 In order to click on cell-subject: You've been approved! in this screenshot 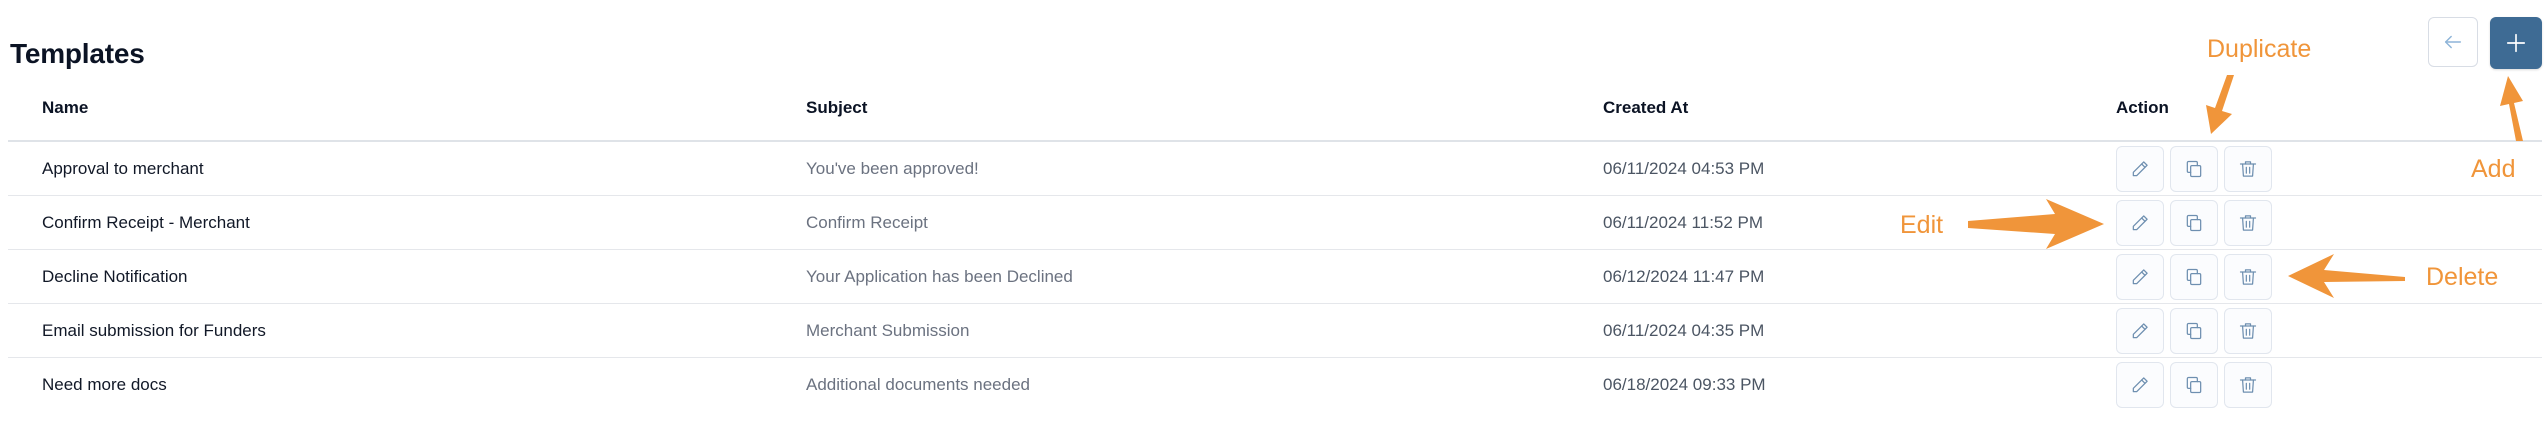, I will do `click(892, 168)`.